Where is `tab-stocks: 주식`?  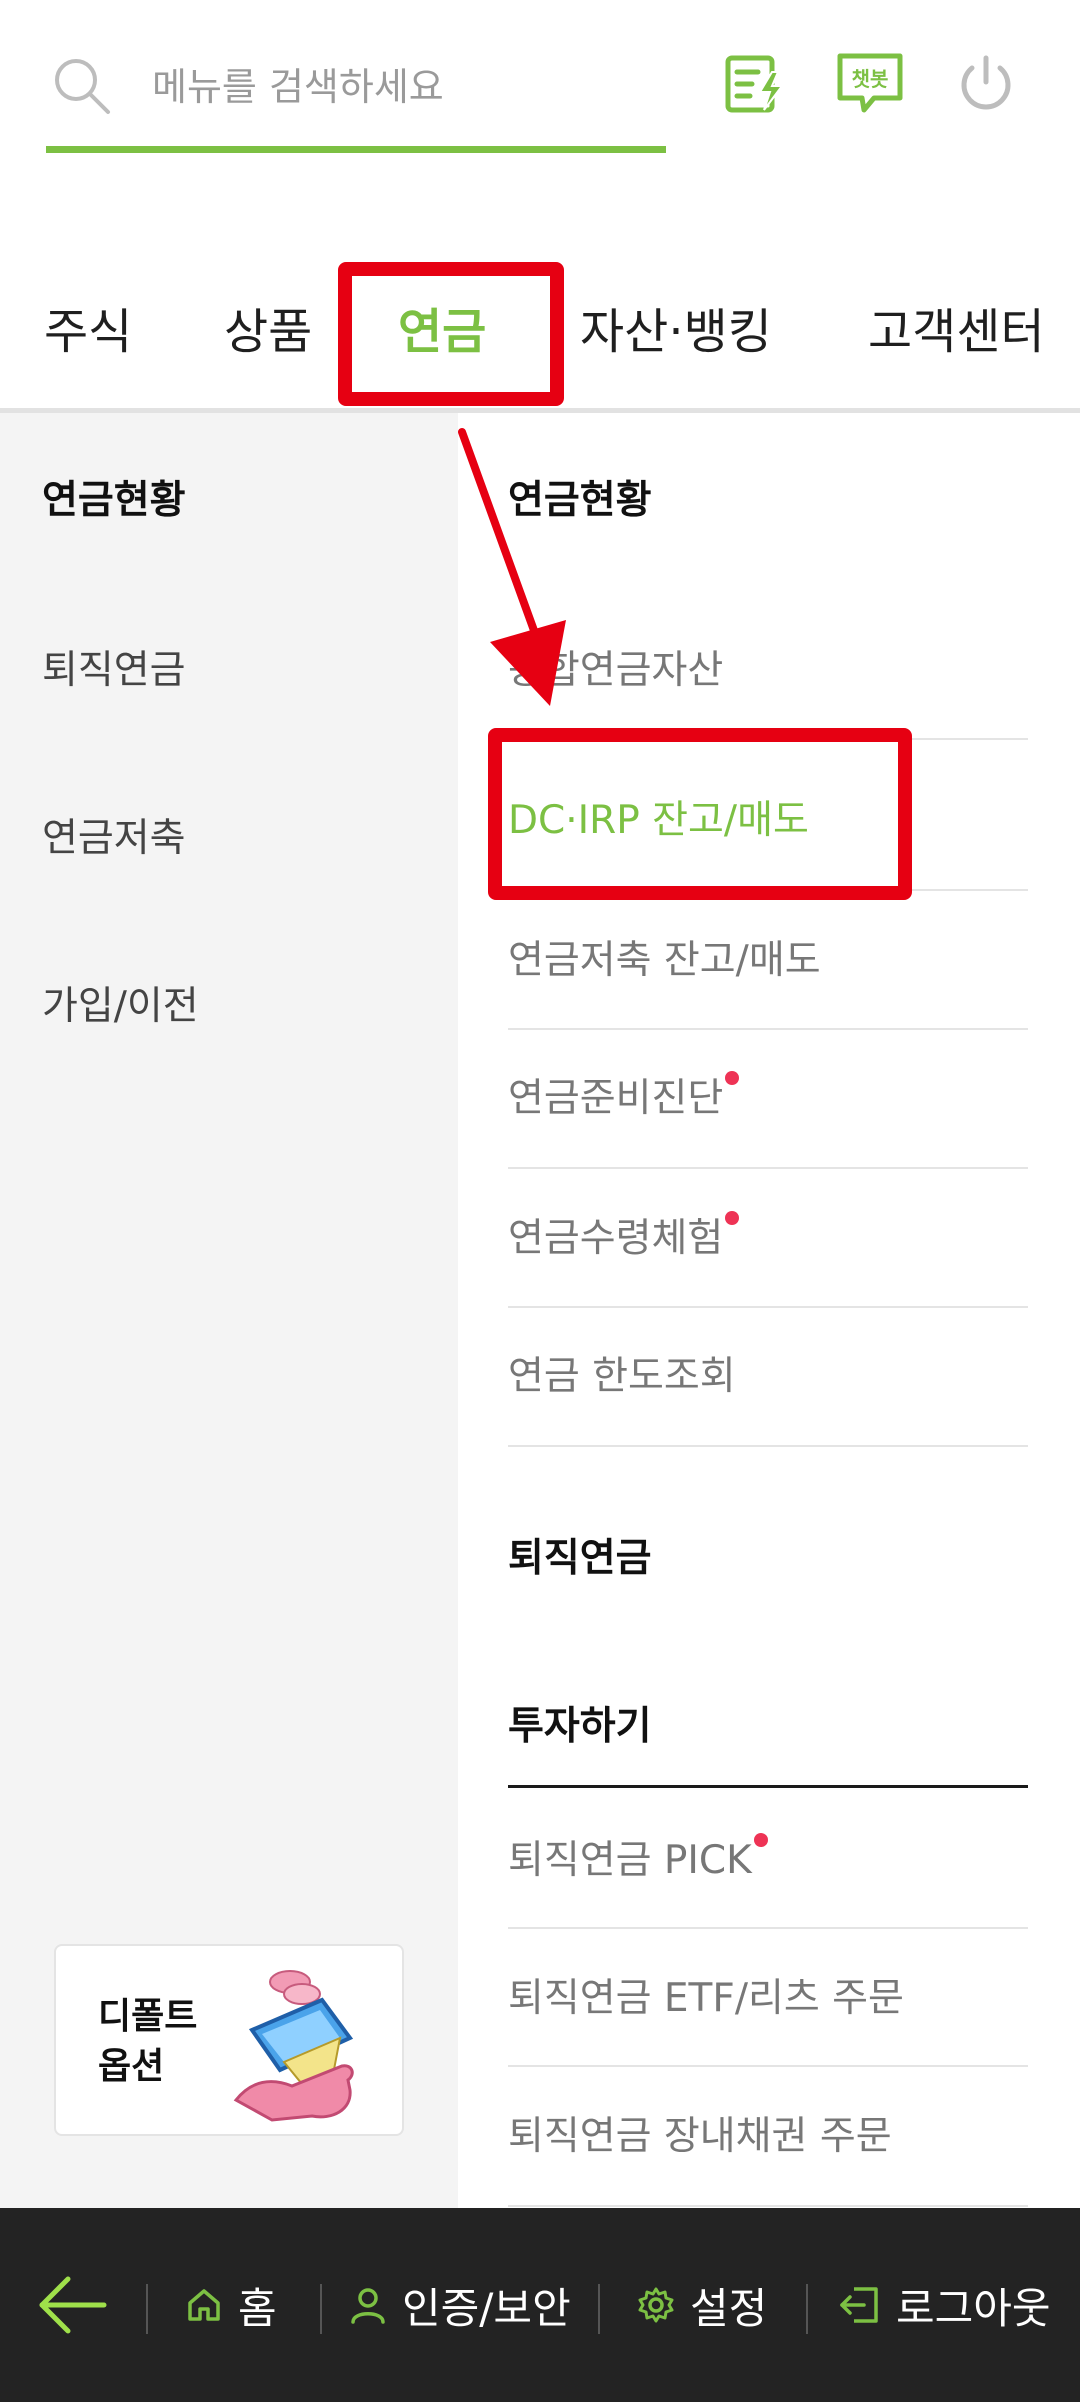 tab-stocks: 주식 is located at coordinates (88, 327).